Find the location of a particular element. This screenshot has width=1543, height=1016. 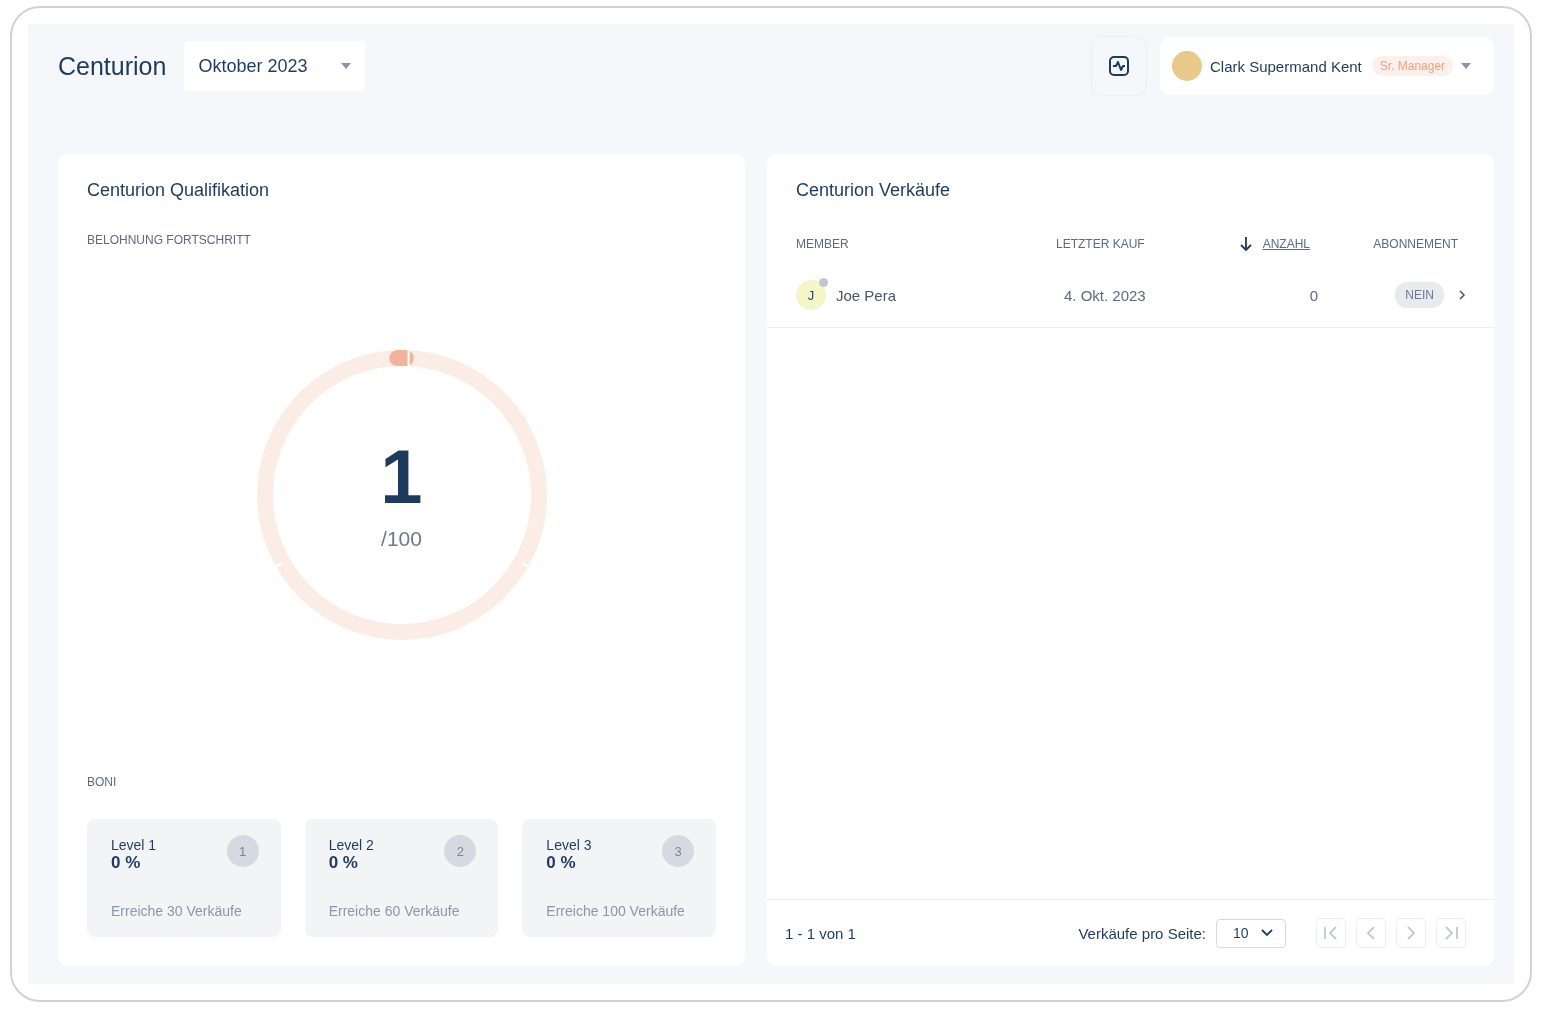

table-cell-text: 0 is located at coordinates (1313, 295).